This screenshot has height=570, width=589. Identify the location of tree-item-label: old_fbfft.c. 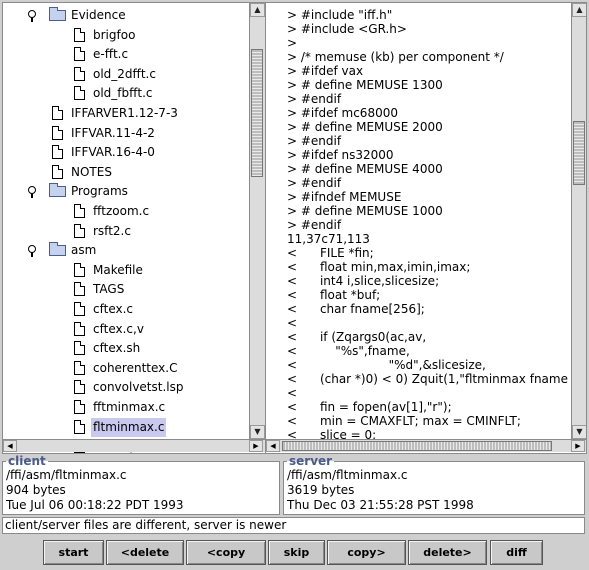
(123, 93).